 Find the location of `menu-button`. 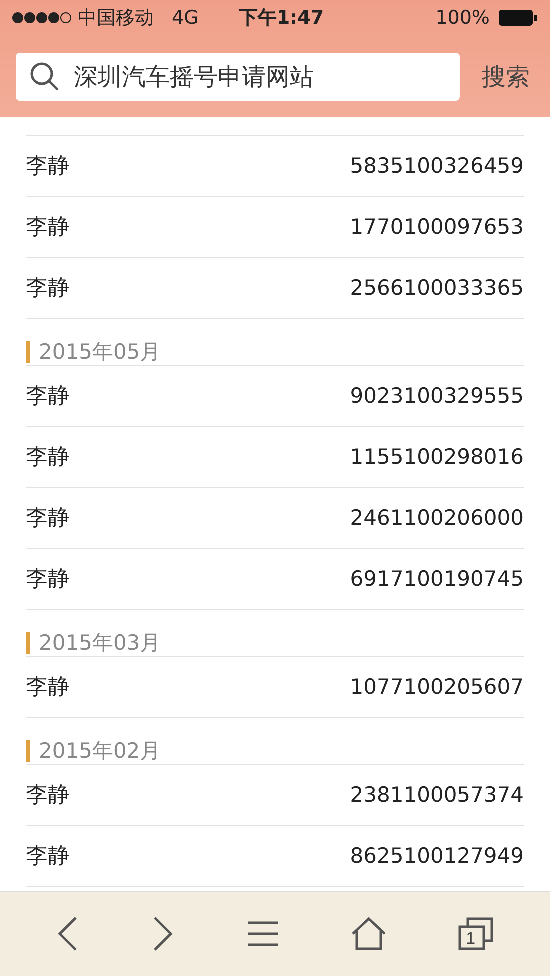

menu-button is located at coordinates (262, 934).